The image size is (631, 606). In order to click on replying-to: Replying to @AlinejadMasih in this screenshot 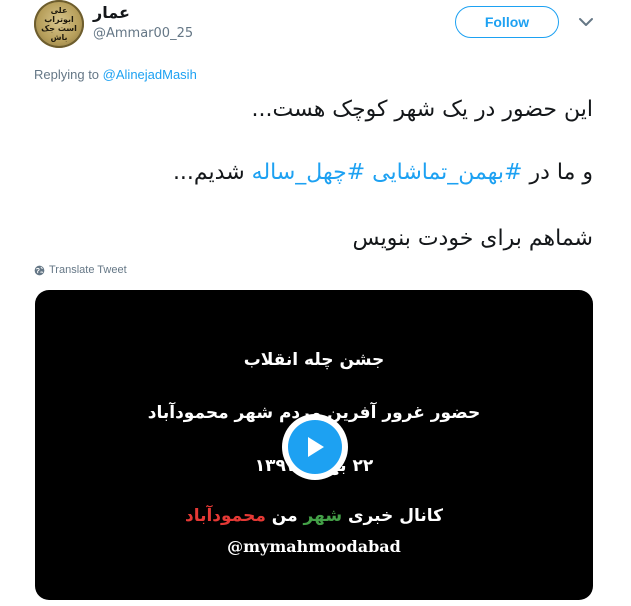, I will do `click(115, 74)`.